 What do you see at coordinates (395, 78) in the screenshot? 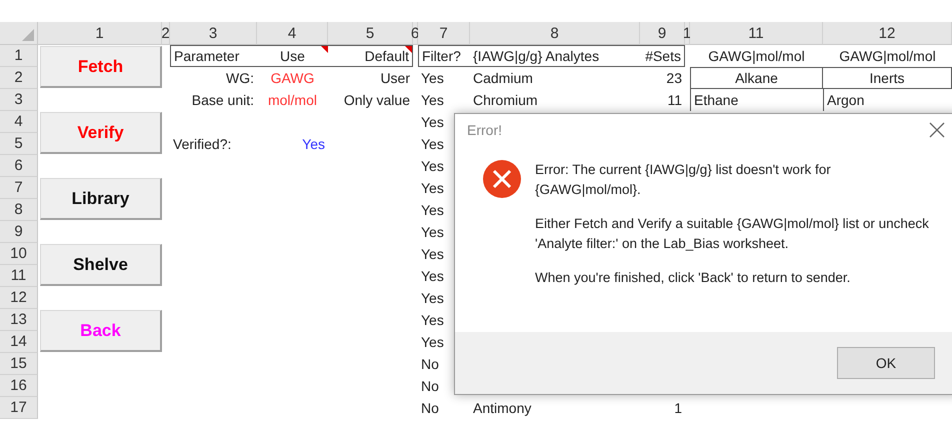
I see `default-value: User` at bounding box center [395, 78].